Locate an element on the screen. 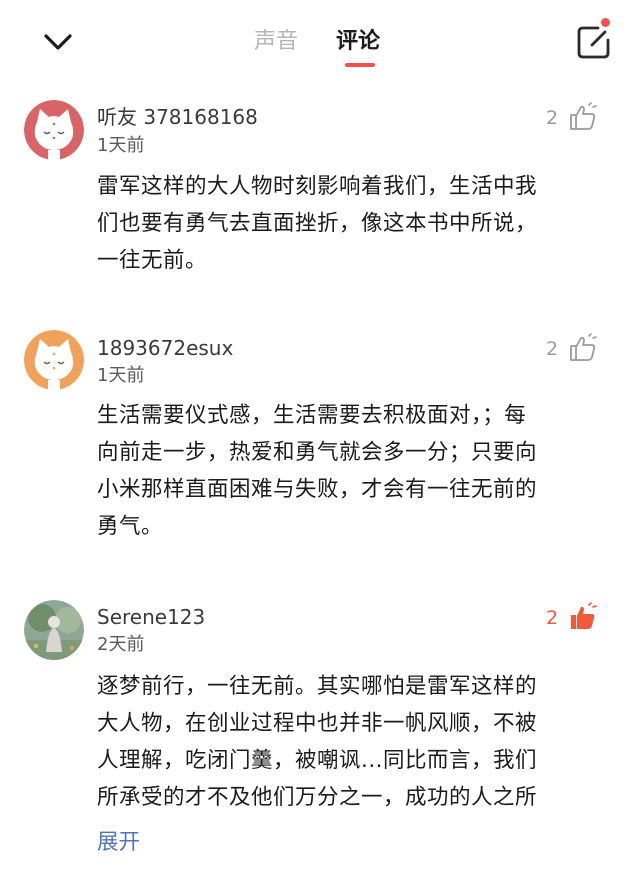  username: 听友 378168168 is located at coordinates (177, 117).